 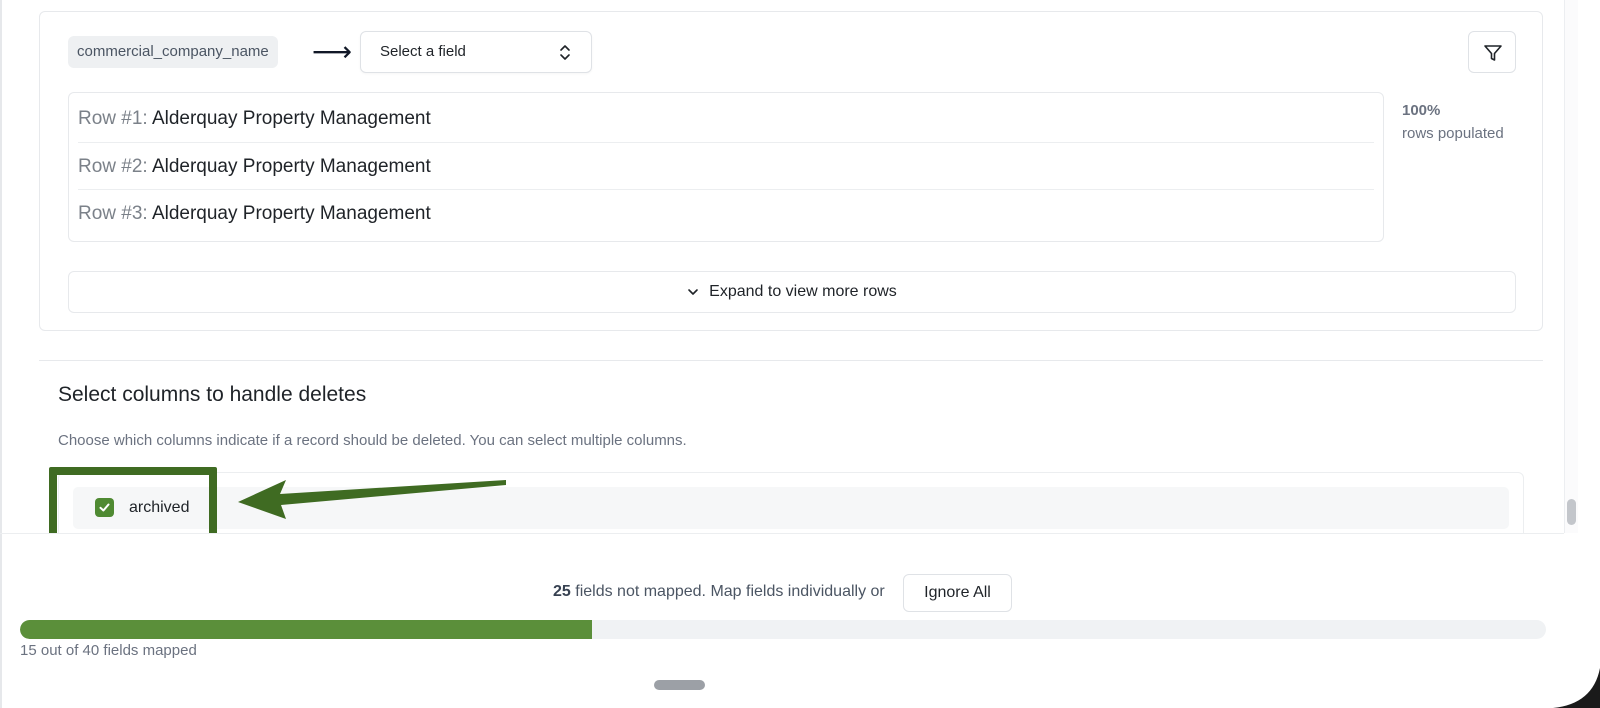 What do you see at coordinates (115, 118) in the screenshot?
I see `row-number-label: Row #1:` at bounding box center [115, 118].